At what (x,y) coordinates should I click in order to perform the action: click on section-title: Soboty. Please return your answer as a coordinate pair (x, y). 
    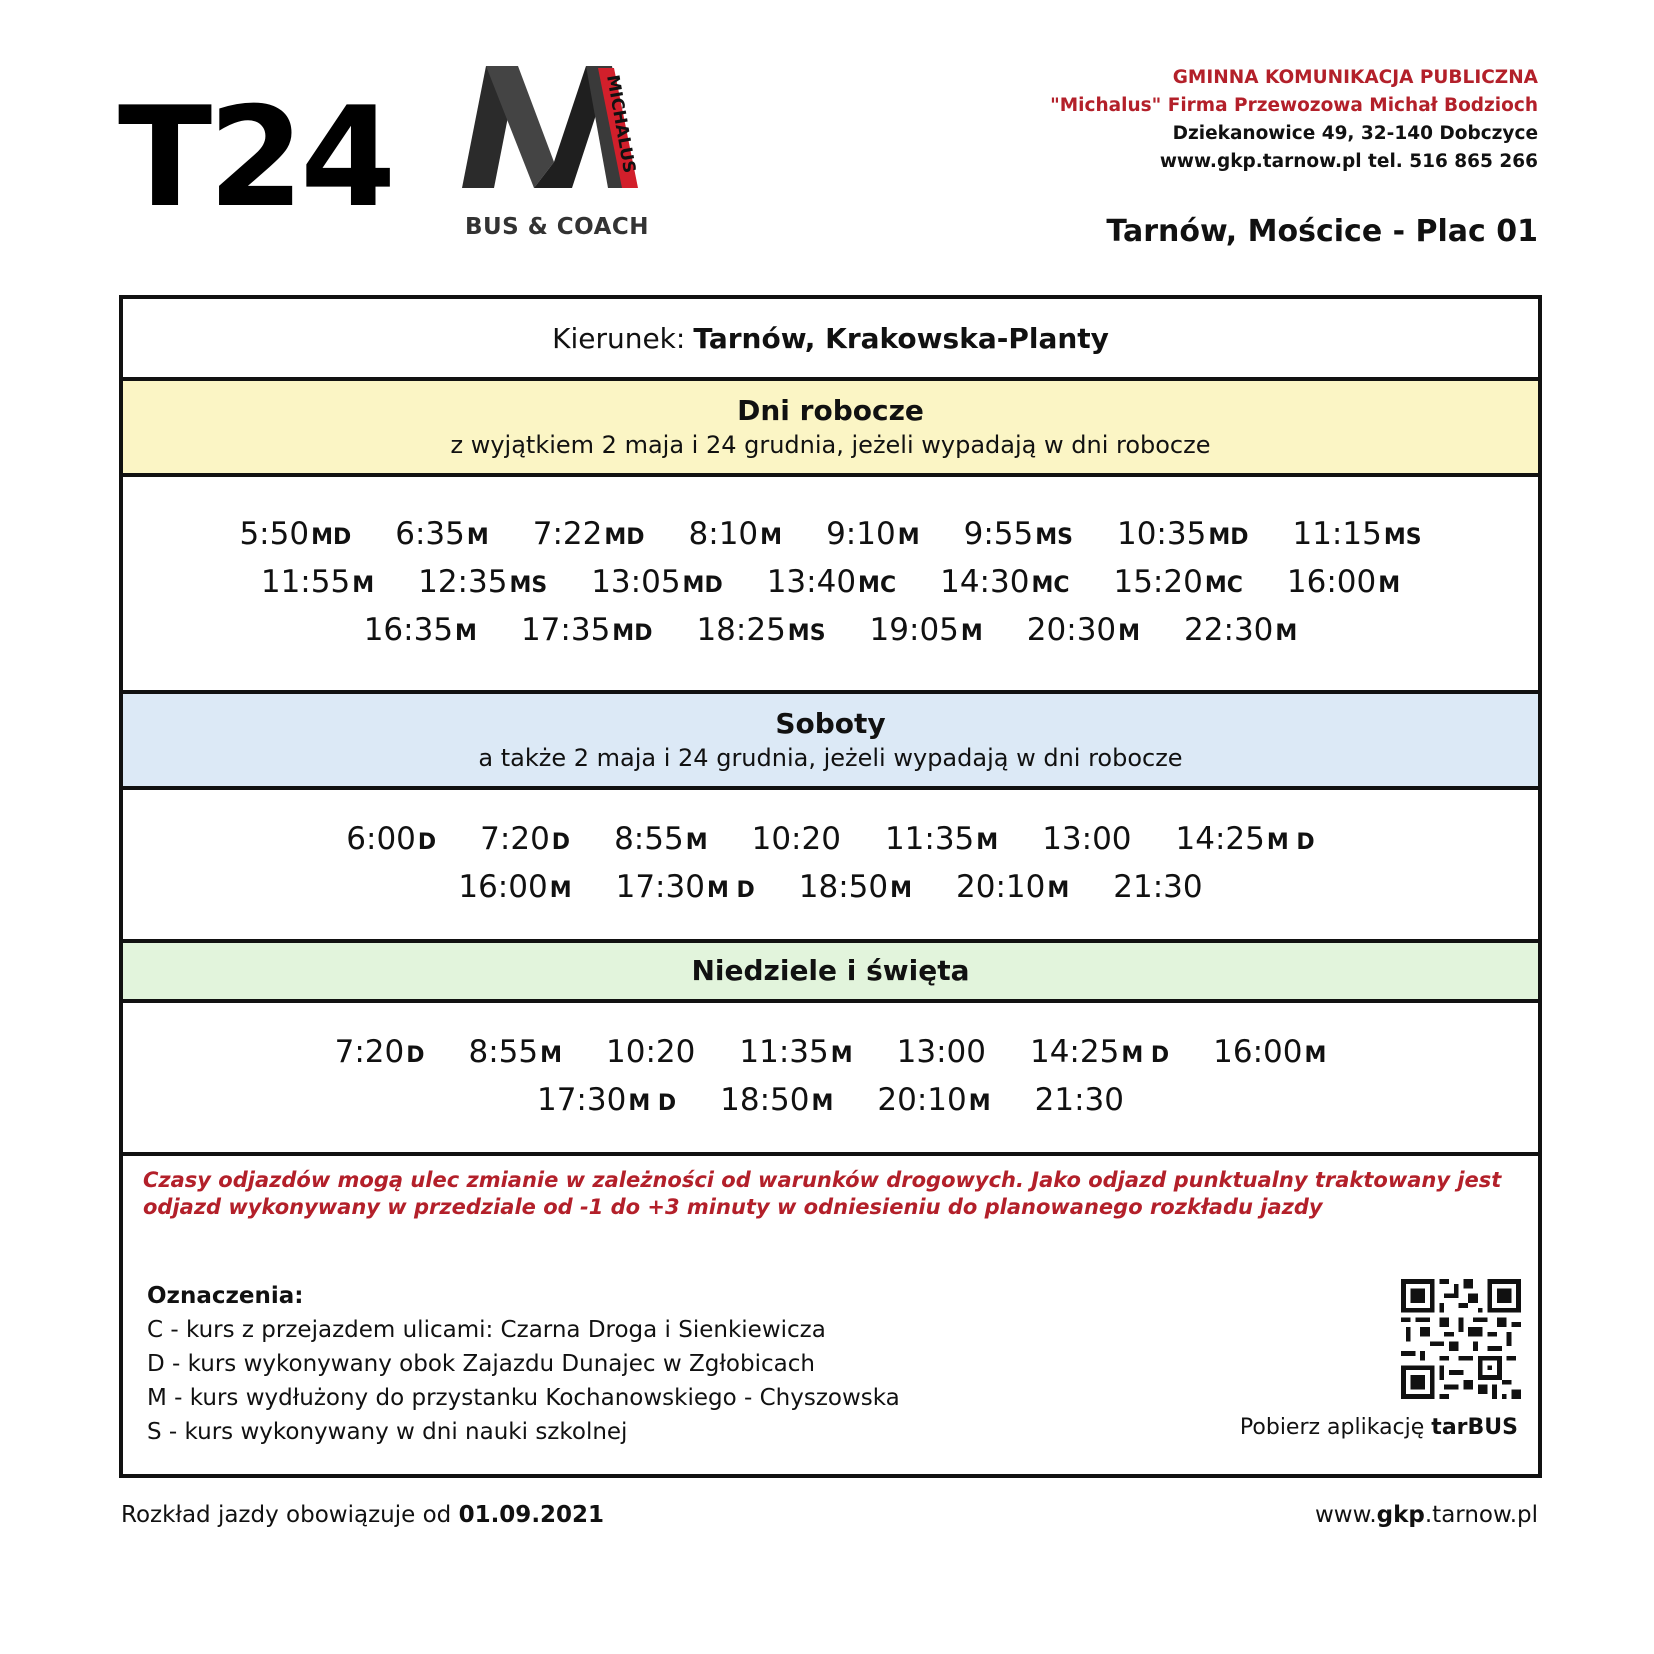
    Looking at the image, I should click on (830, 723).